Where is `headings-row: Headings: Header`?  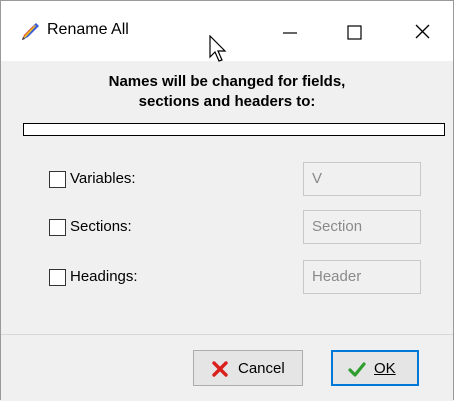
headings-row: Headings: Header is located at coordinates (227, 277).